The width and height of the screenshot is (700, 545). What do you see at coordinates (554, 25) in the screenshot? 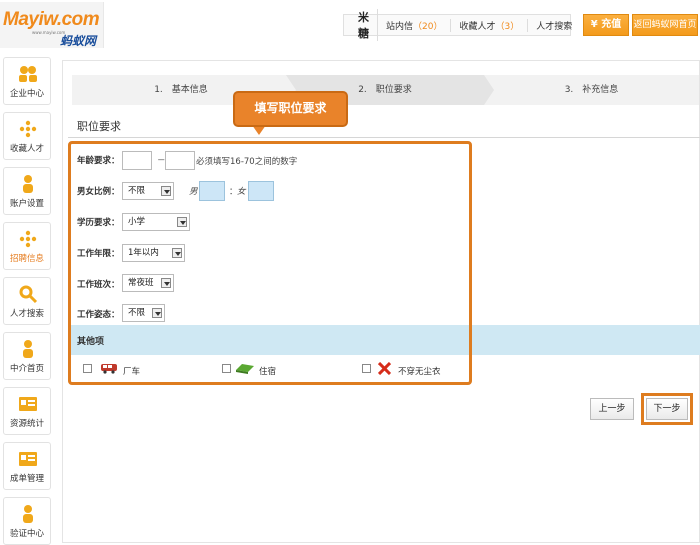
I see `talent-search-link: 人才搜索` at bounding box center [554, 25].